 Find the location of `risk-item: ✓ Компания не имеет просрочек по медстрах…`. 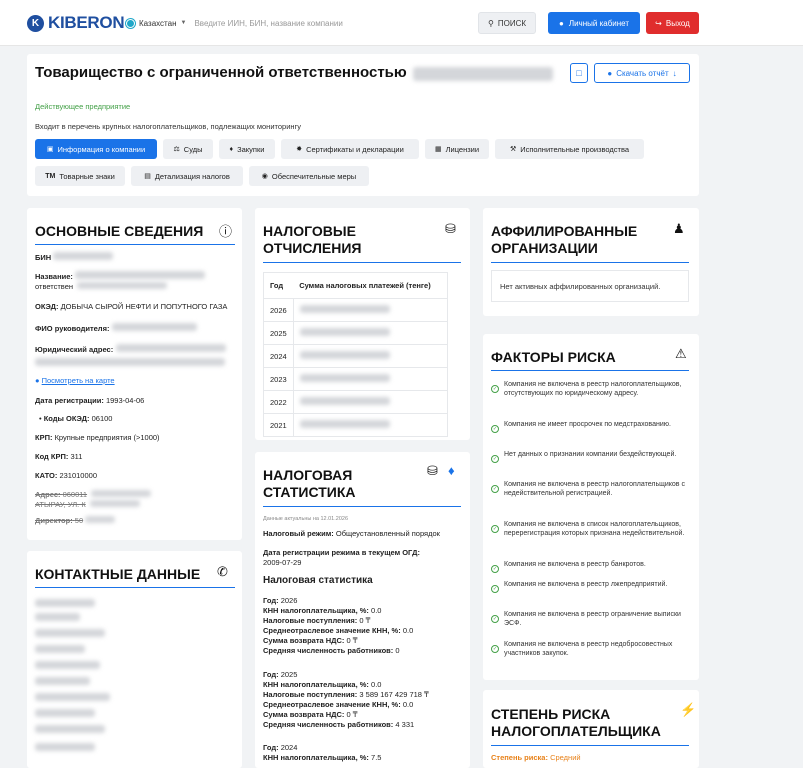

risk-item: ✓ Компания не имеет просрочек по медстрах… is located at coordinates (591, 426).